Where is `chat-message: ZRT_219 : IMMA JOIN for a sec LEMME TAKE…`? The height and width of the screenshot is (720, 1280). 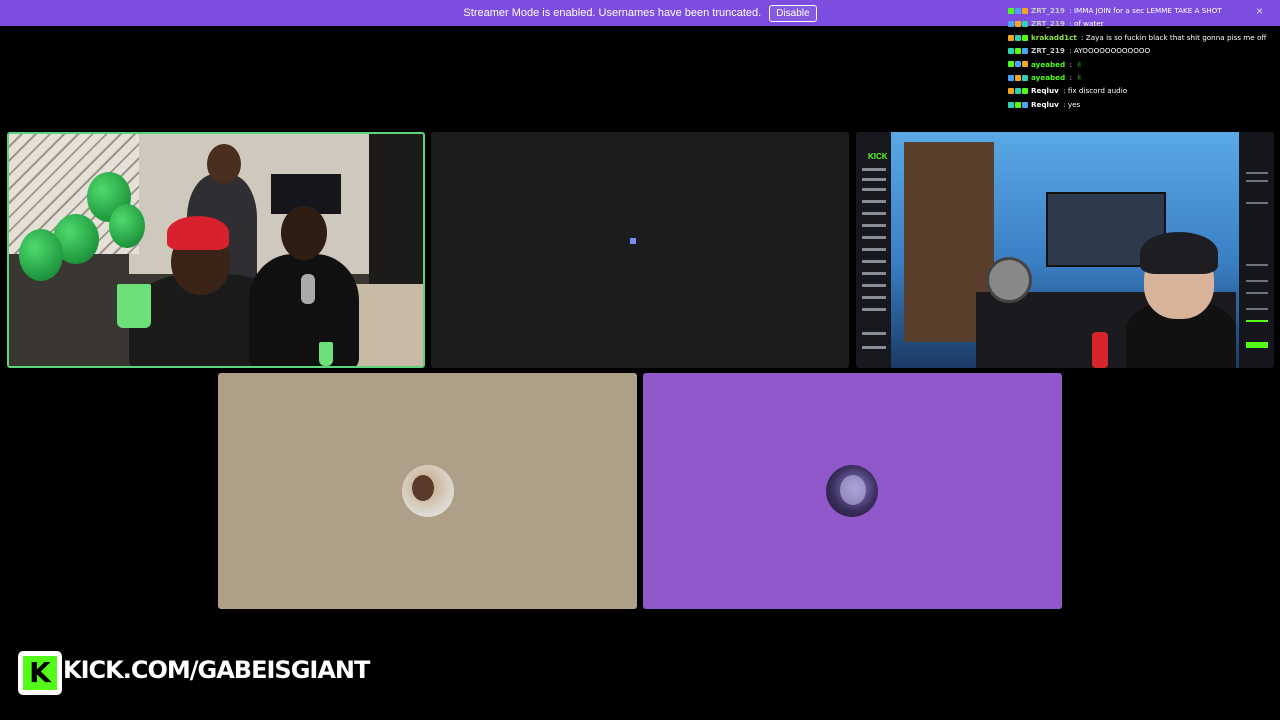 chat-message: ZRT_219 : IMMA JOIN for a sec LEMME TAKE… is located at coordinates (1138, 10).